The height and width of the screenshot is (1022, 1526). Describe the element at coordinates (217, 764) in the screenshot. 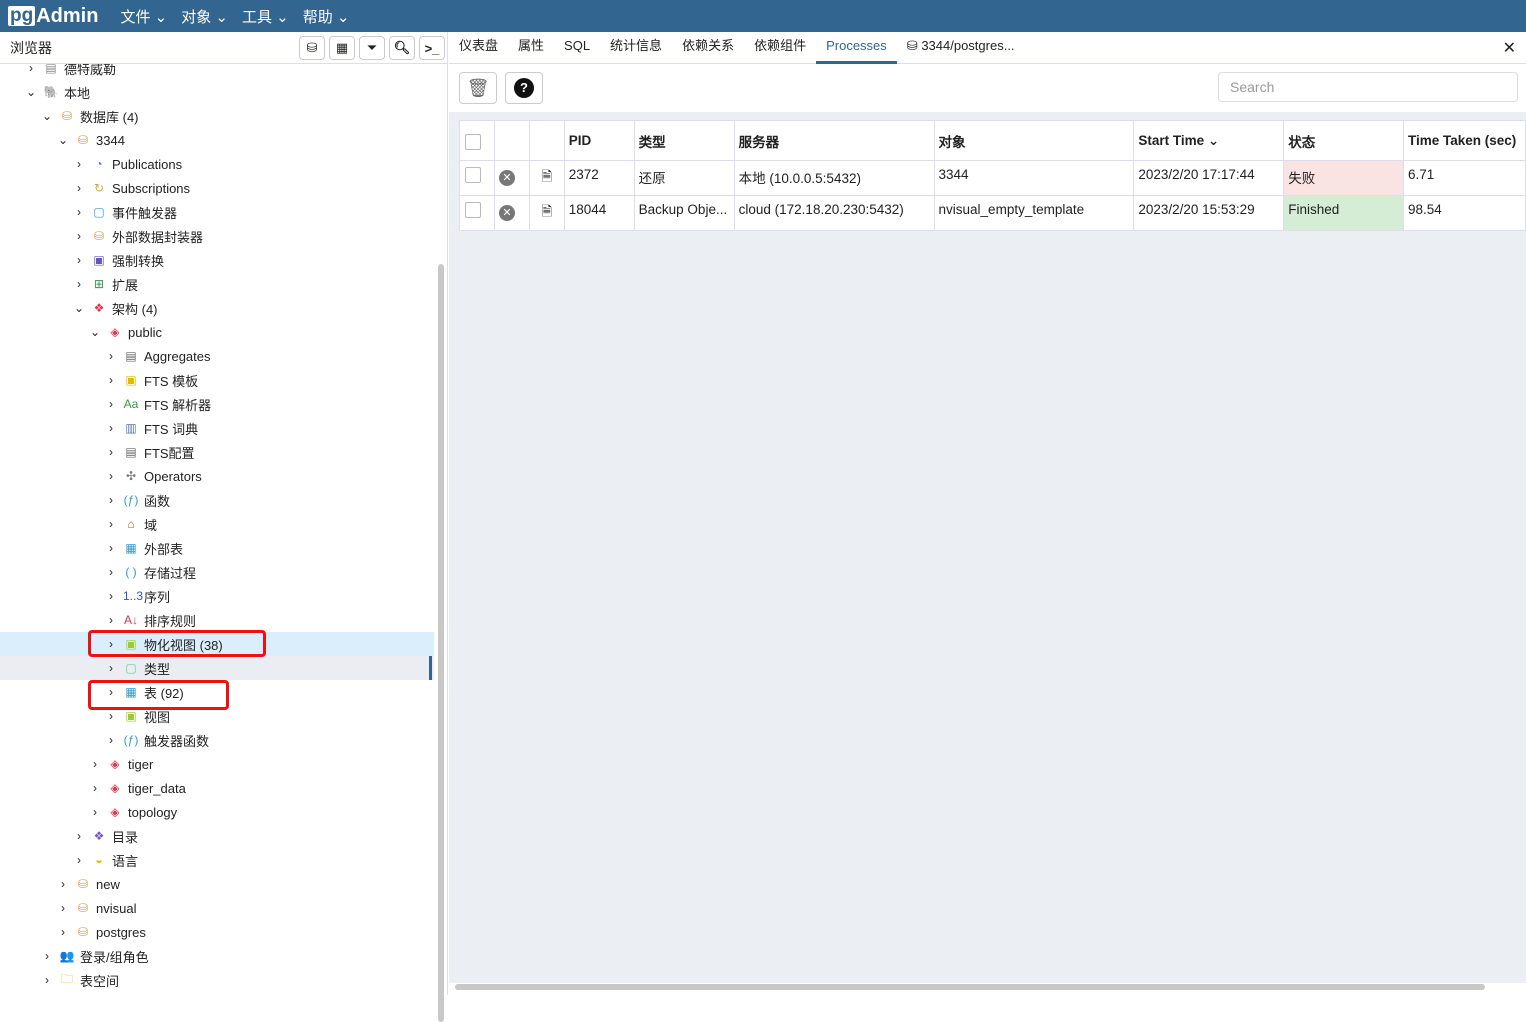

I see `tree-node: › ◈ tiger` at that location.